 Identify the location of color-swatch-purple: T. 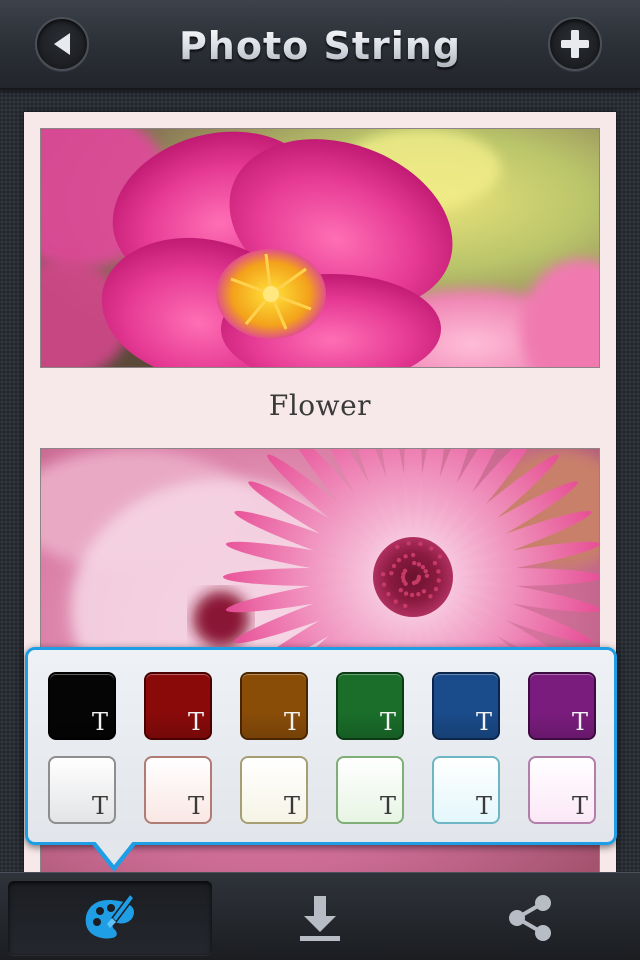
(562, 706).